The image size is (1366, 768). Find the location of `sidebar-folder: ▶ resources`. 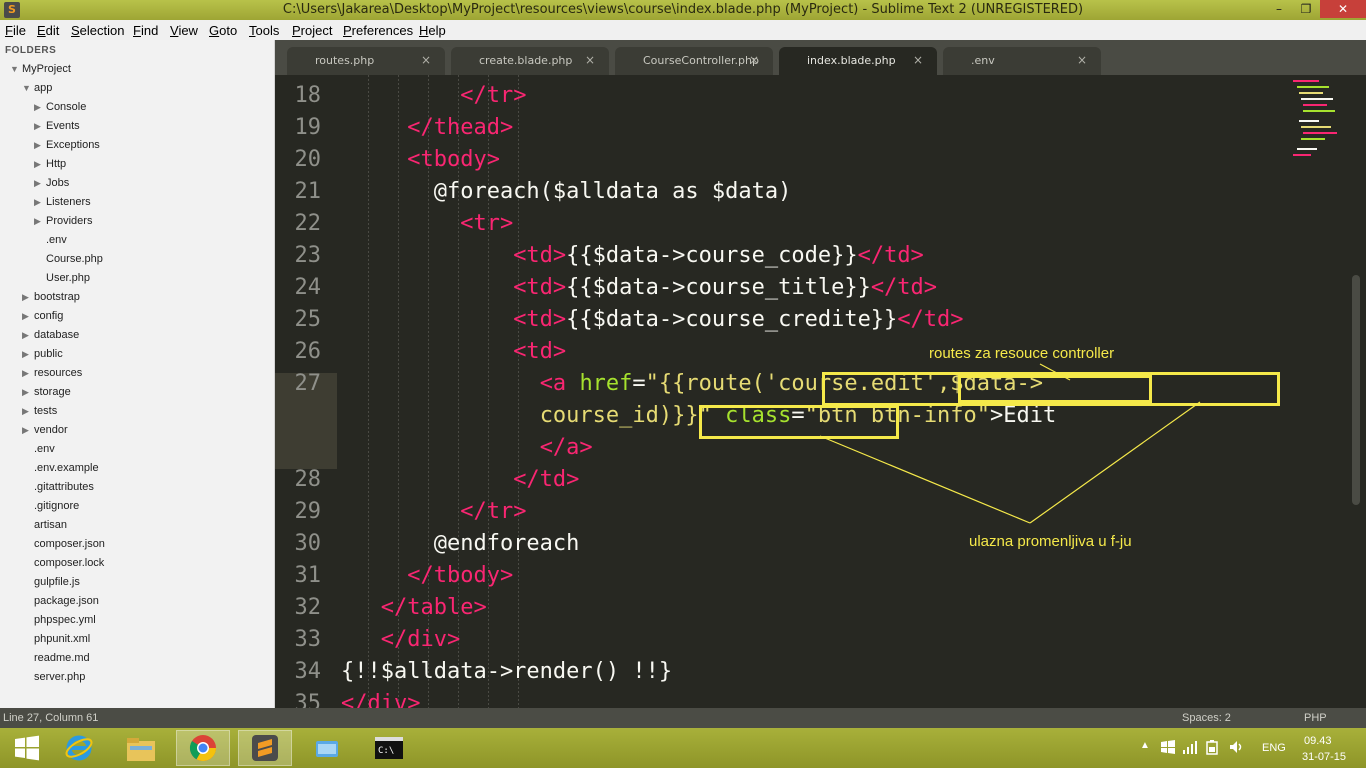

sidebar-folder: ▶ resources is located at coordinates (52, 373).